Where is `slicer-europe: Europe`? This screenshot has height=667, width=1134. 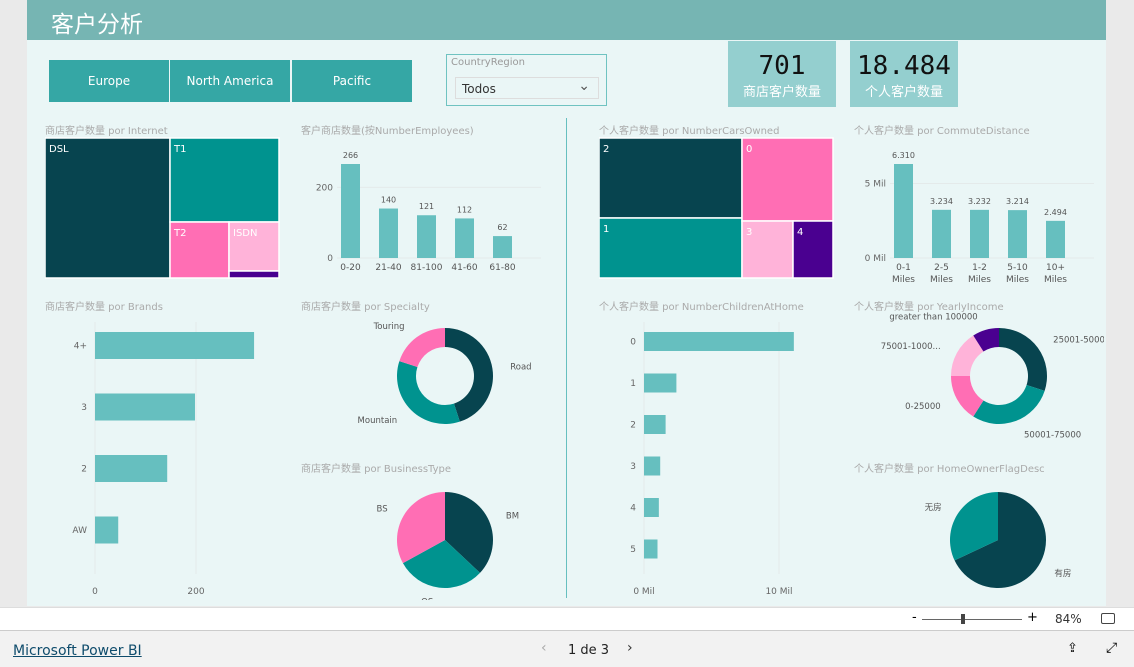
slicer-europe: Europe is located at coordinates (109, 81).